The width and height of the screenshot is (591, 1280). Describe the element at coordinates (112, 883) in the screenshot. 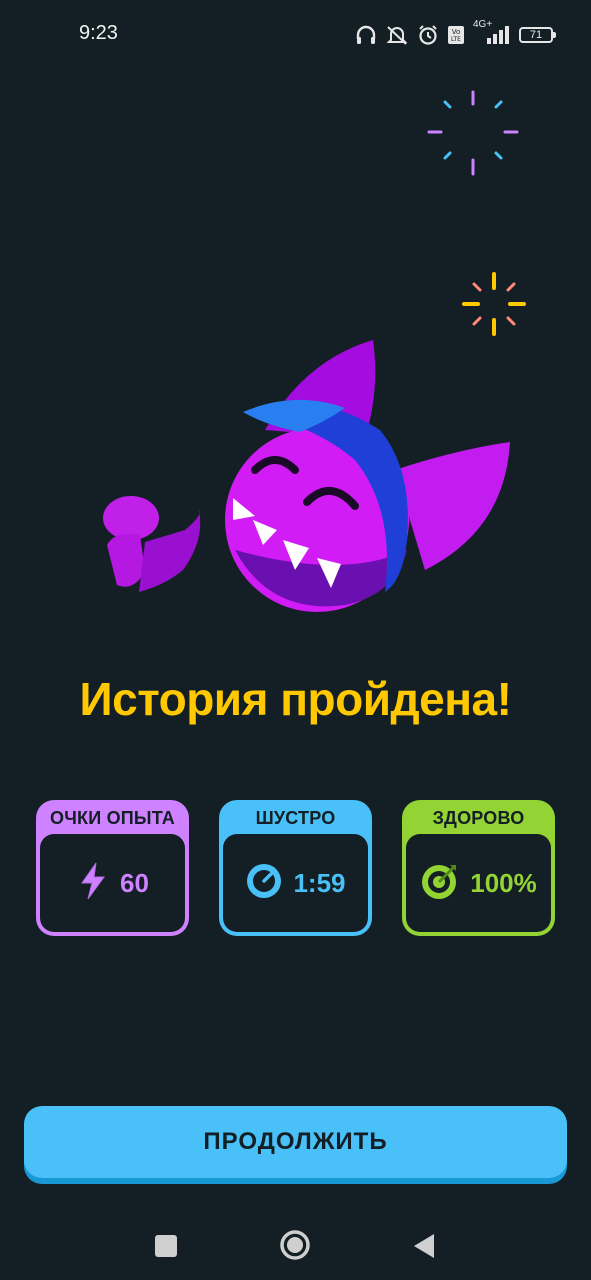

I see `stat-body-xp: 60` at that location.